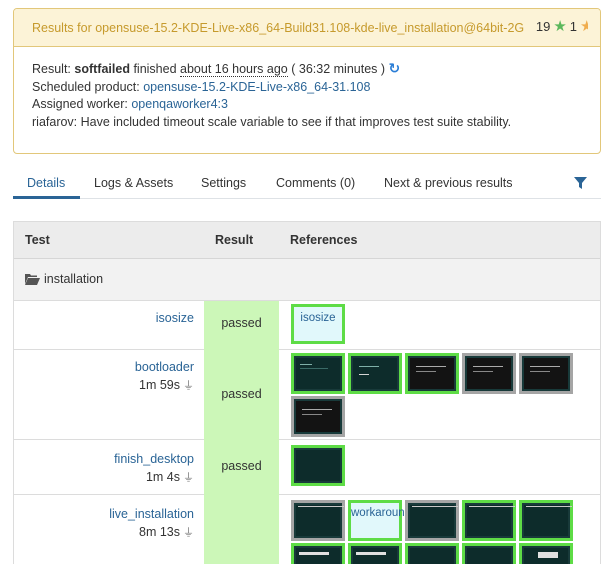 This screenshot has height=564, width=611. Describe the element at coordinates (241, 529) in the screenshot. I see `result-cell` at that location.